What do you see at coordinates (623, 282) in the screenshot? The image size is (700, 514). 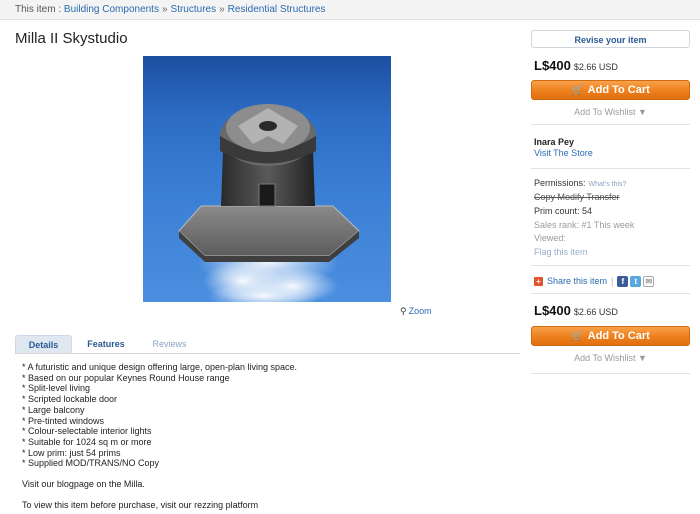 I see `facebook-icon: f` at bounding box center [623, 282].